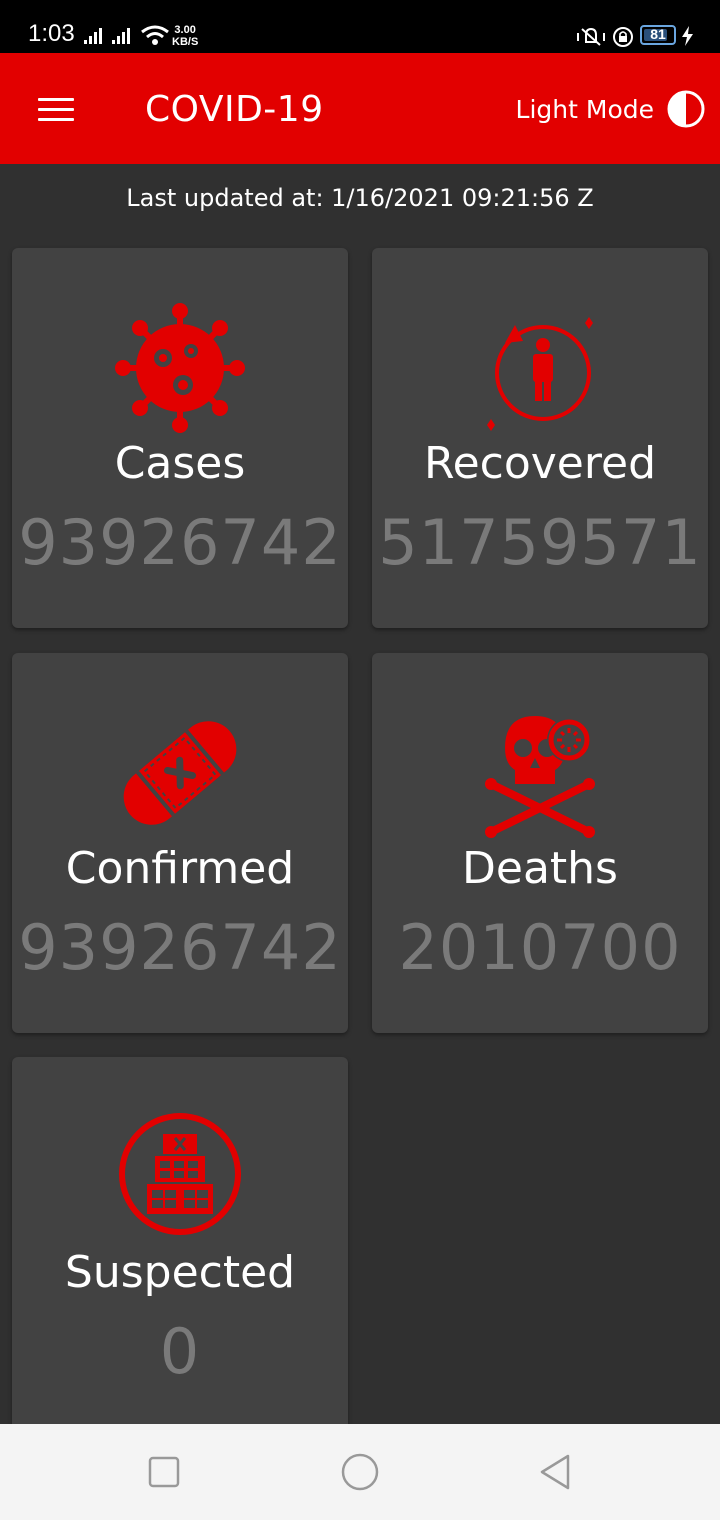 The height and width of the screenshot is (1520, 720). I want to click on recovered-person-icon, so click(540, 374).